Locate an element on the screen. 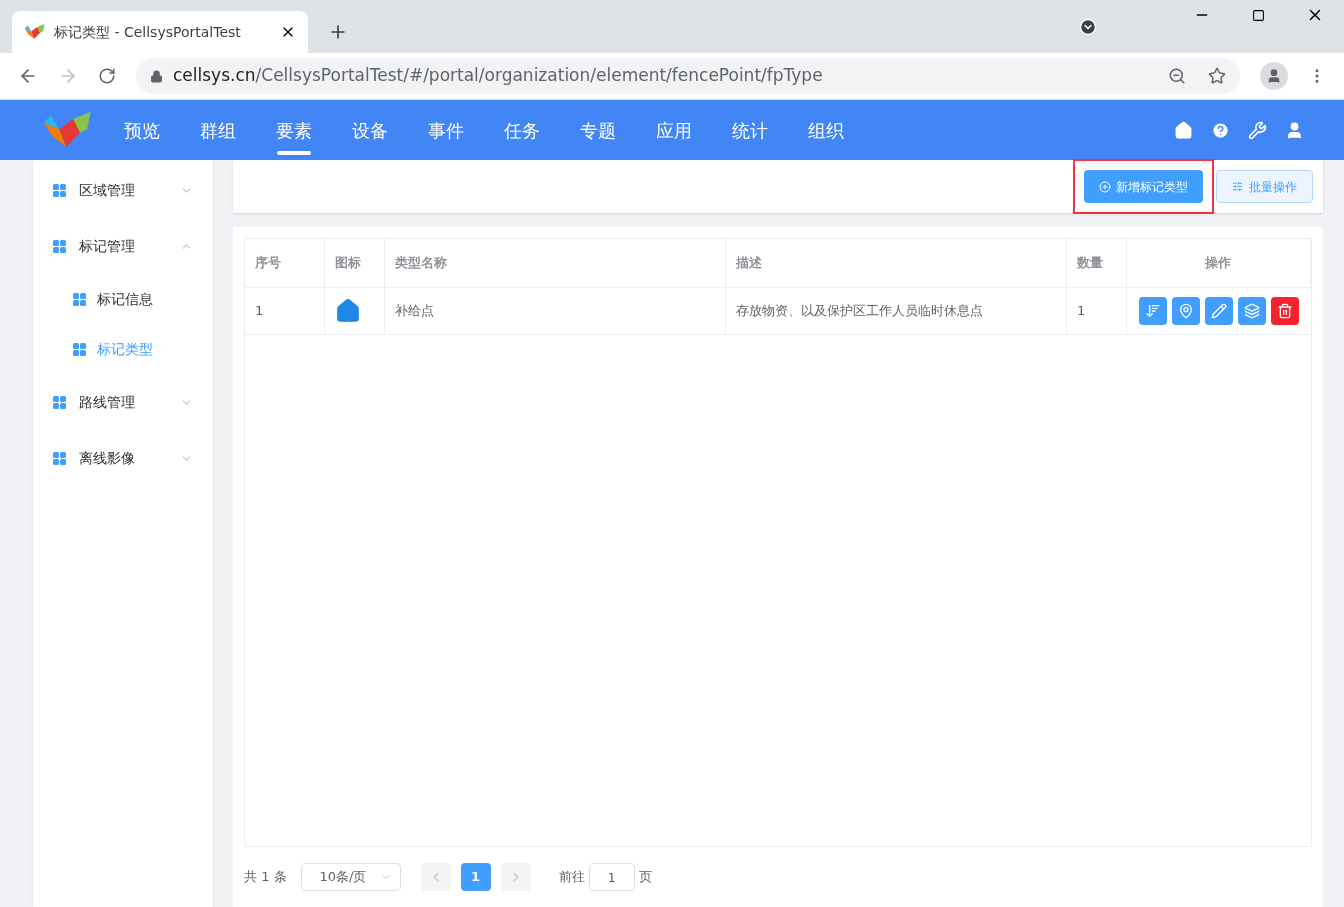 The width and height of the screenshot is (1344, 907). edit-button is located at coordinates (1218, 310).